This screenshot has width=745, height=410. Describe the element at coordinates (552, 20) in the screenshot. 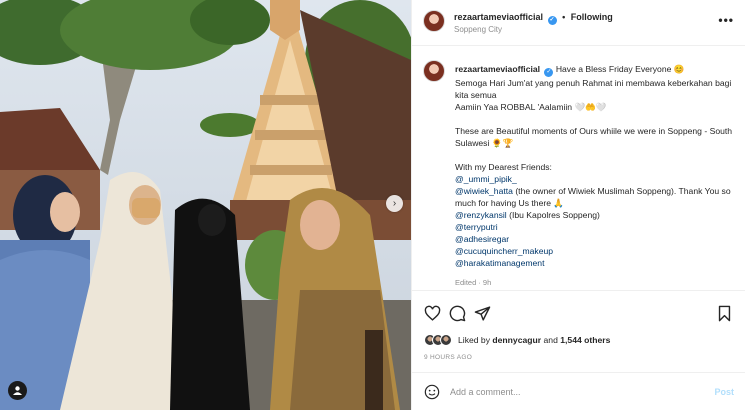

I see `verified-badge-icon: ✓` at that location.